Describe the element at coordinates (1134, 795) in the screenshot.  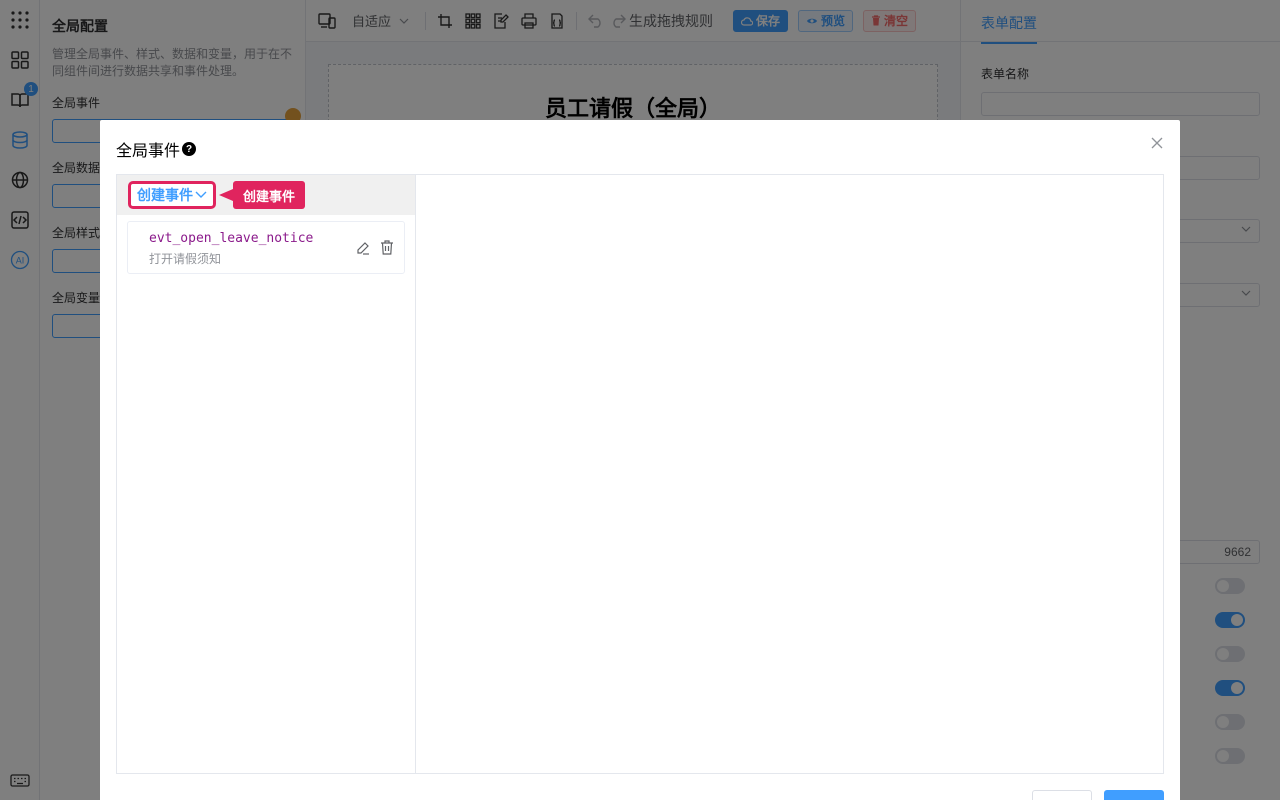
I see `confirm-button` at that location.